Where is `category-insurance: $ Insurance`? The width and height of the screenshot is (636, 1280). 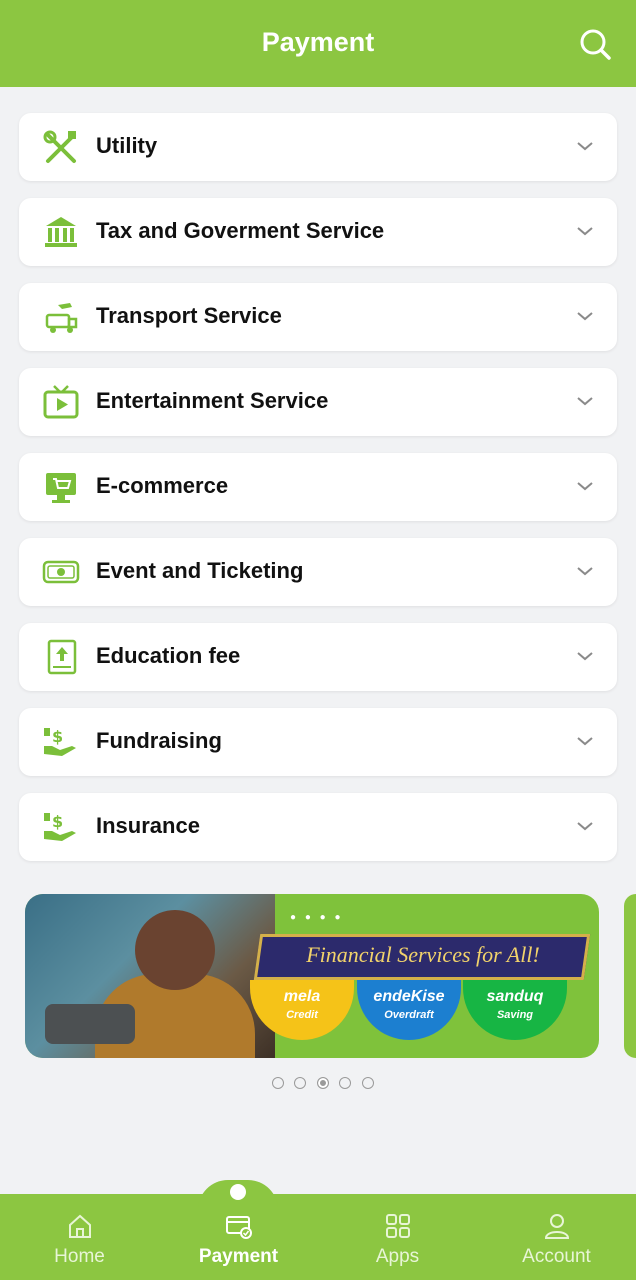
category-insurance: $ Insurance is located at coordinates (318, 827).